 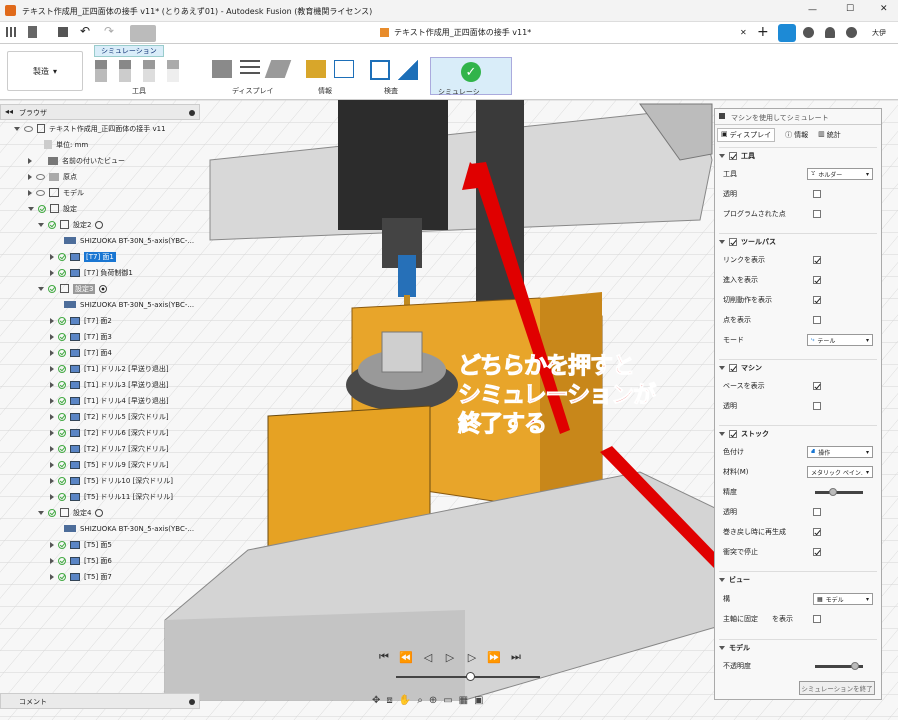 I want to click on tree-item-op: [T2] ドリル6 [深穴ドリル], so click(x=109, y=432).